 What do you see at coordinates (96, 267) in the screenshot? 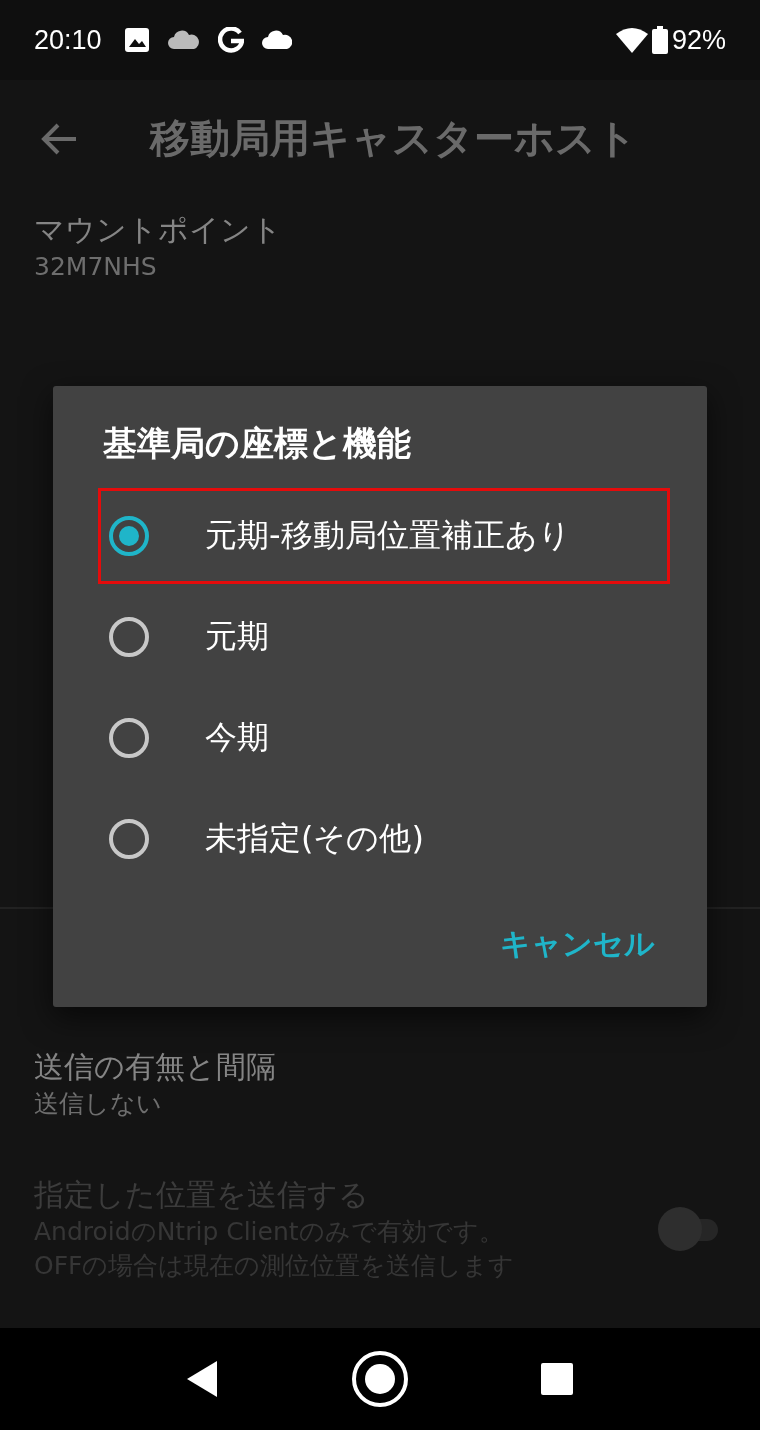
I see `setting-summary: 32M7NHS` at bounding box center [96, 267].